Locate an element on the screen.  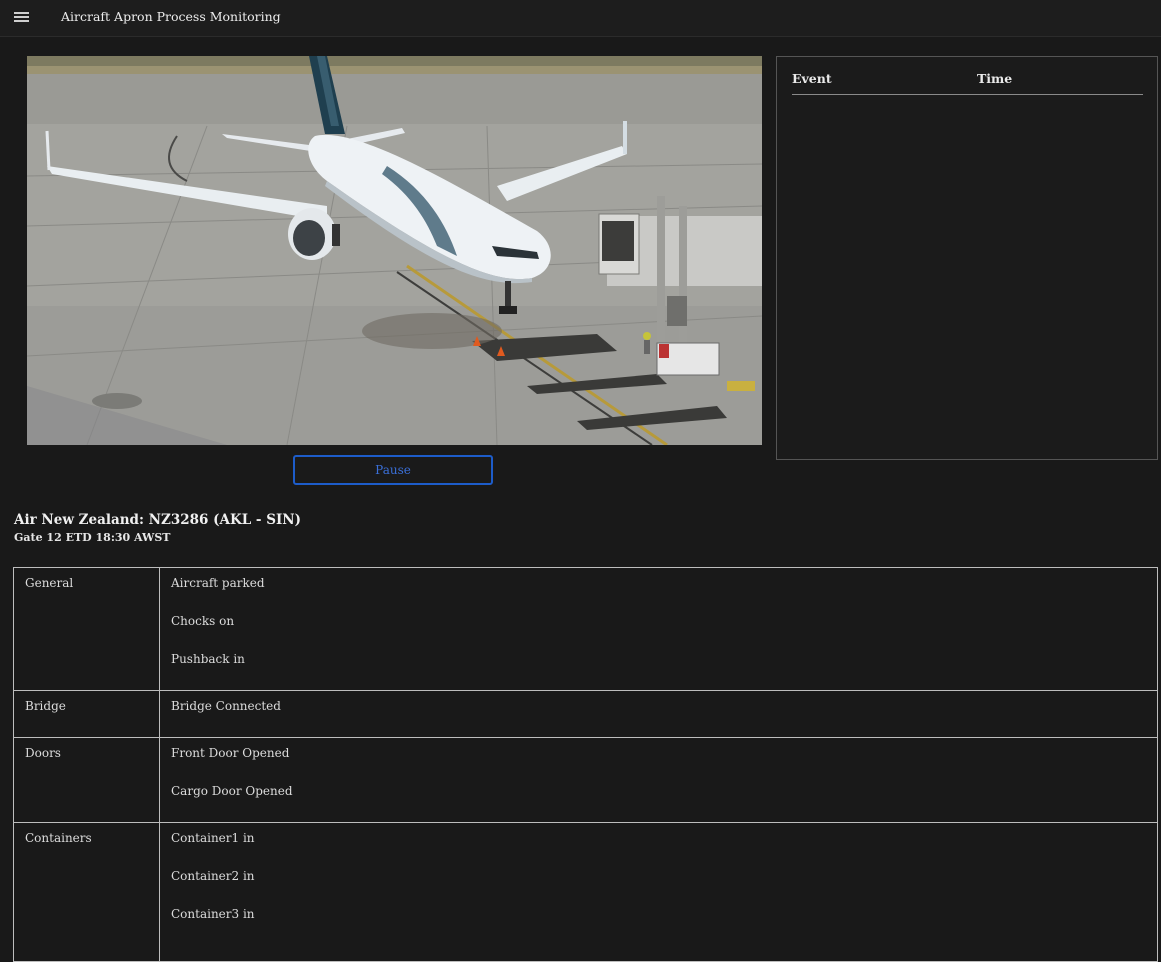
status-items: Front Door Opened Cargo Door Opened is located at coordinates (658, 780).